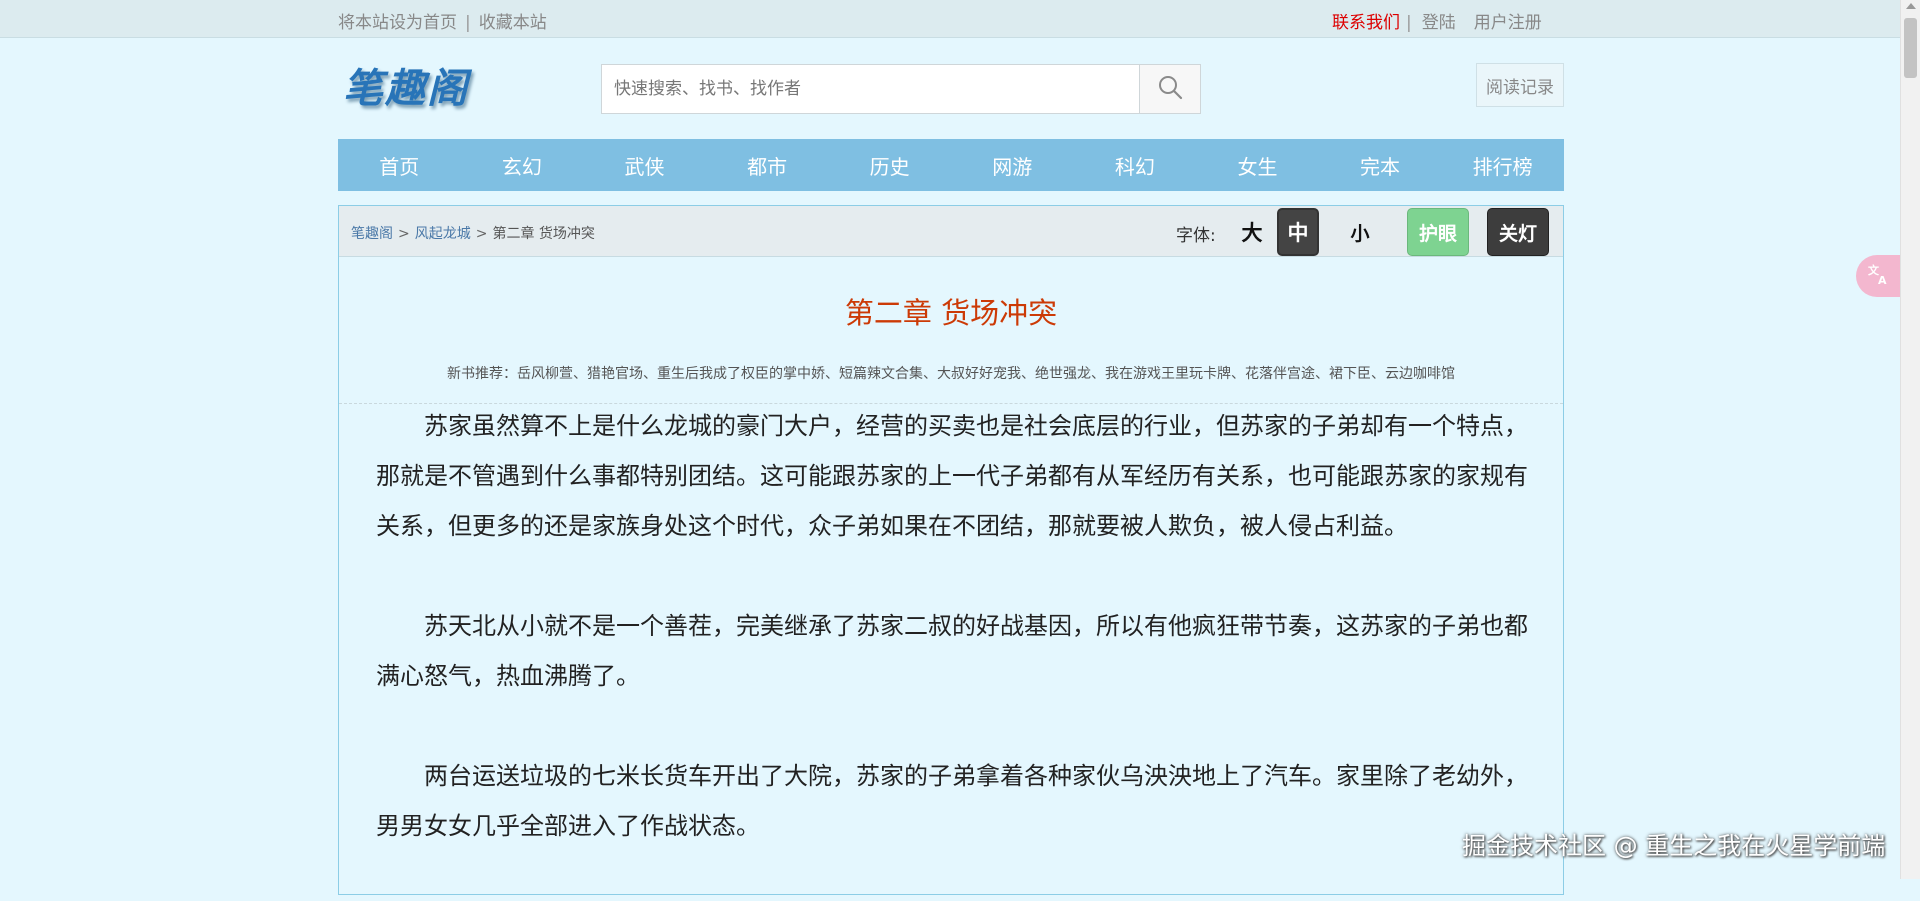 This screenshot has height=901, width=1920. Describe the element at coordinates (1360, 232) in the screenshot. I see `font-small-button: 小` at that location.